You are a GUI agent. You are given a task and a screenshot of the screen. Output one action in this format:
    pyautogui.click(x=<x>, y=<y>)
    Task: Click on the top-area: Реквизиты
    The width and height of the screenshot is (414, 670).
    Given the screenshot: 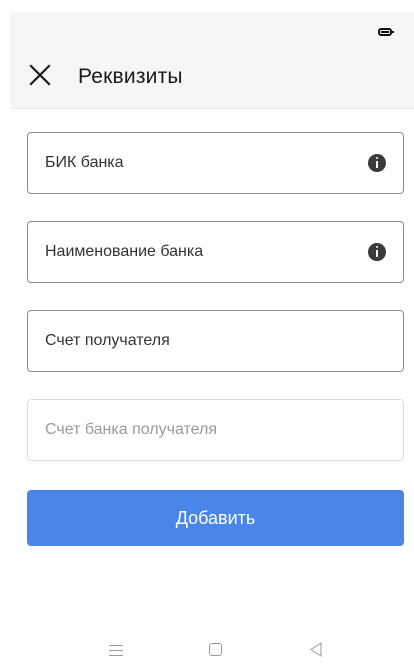 What is the action you would take?
    pyautogui.click(x=212, y=60)
    